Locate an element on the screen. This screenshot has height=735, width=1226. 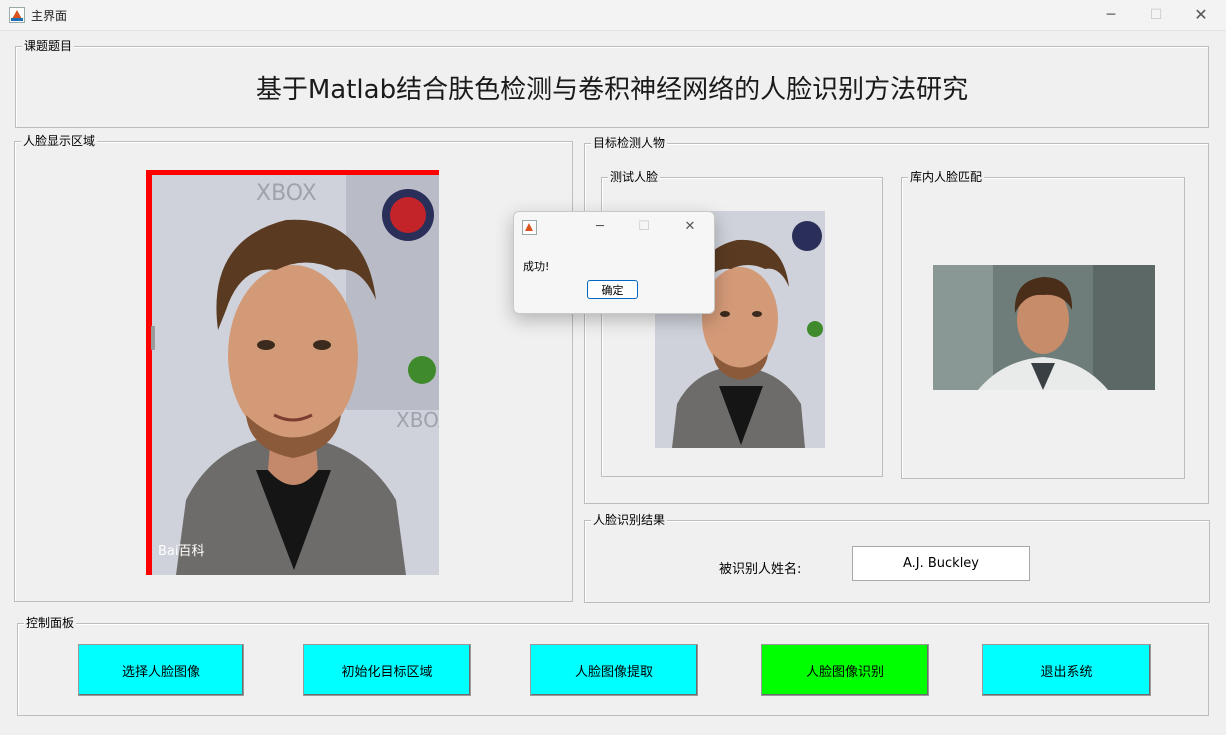
db-face-graphic is located at coordinates (1044, 327).